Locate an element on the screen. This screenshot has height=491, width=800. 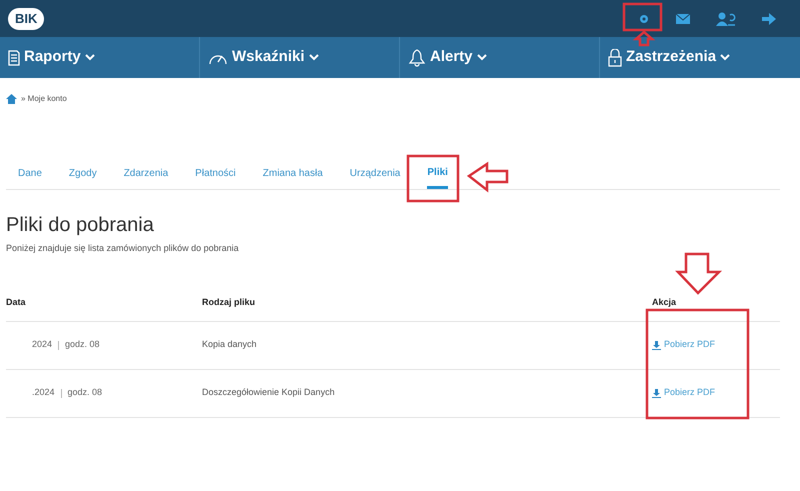
nav-menu-item: Raporty is located at coordinates (52, 57).